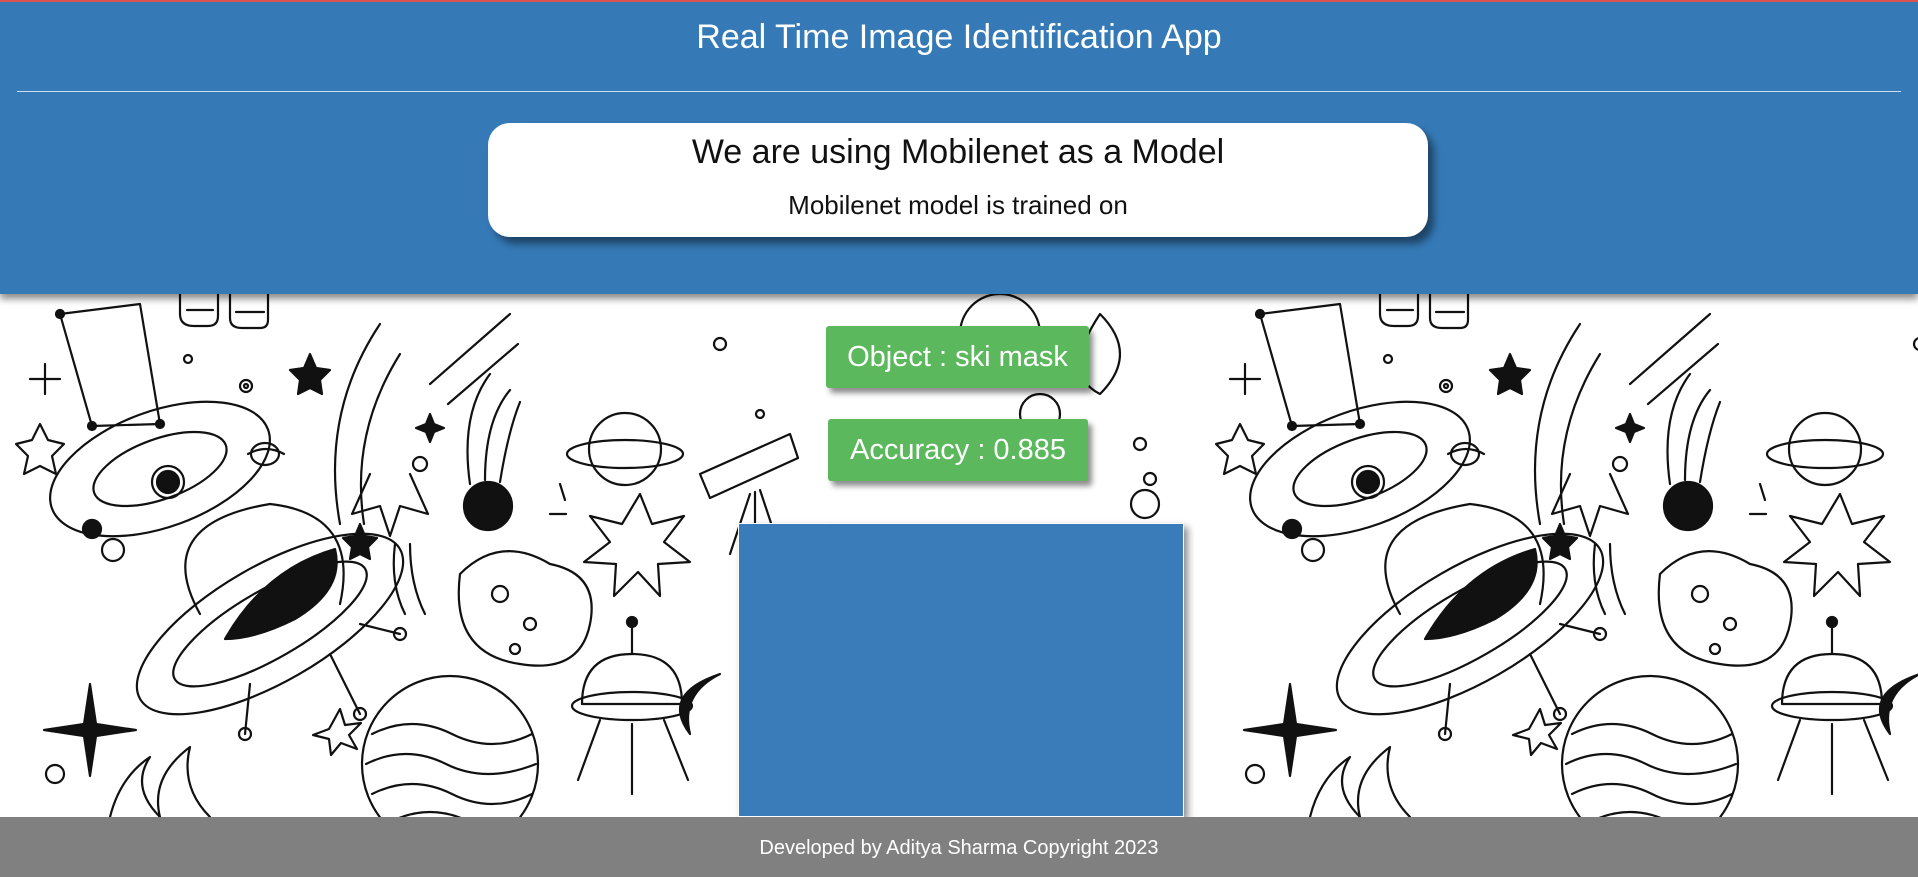  What do you see at coordinates (958, 152) in the screenshot?
I see `model-title: We are using Mobilenet as a Model` at bounding box center [958, 152].